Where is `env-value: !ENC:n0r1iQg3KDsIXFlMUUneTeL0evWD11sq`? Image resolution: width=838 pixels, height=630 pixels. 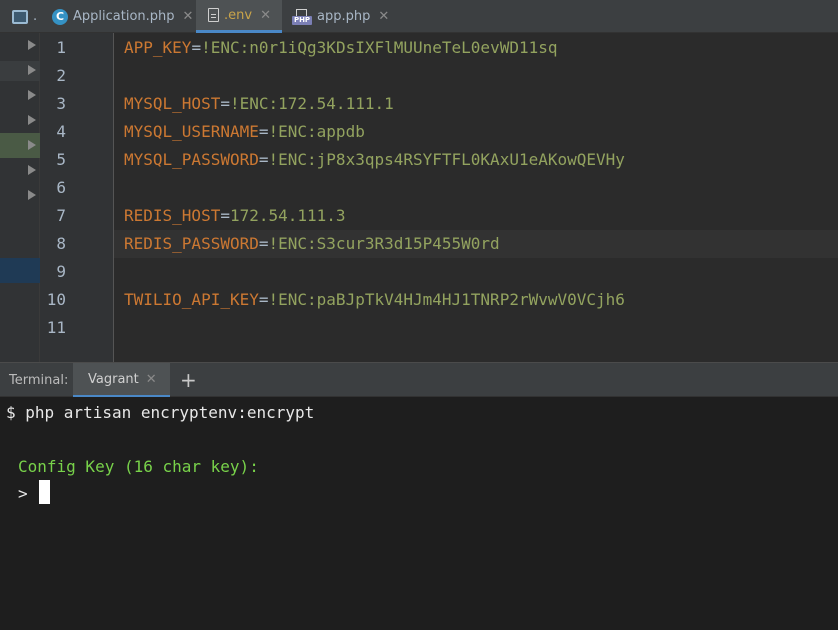
env-value: !ENC:n0r1iQg3KDsIXFlMUUneTeL0evWD11sq is located at coordinates (379, 47).